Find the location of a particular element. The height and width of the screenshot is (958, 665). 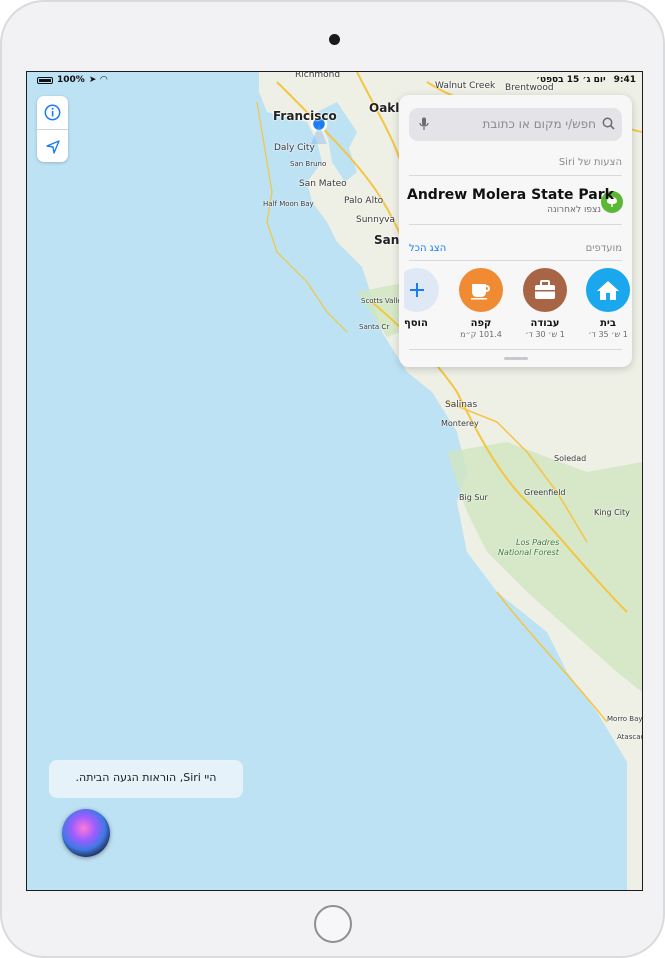

status-time: 9:41 is located at coordinates (624, 80).